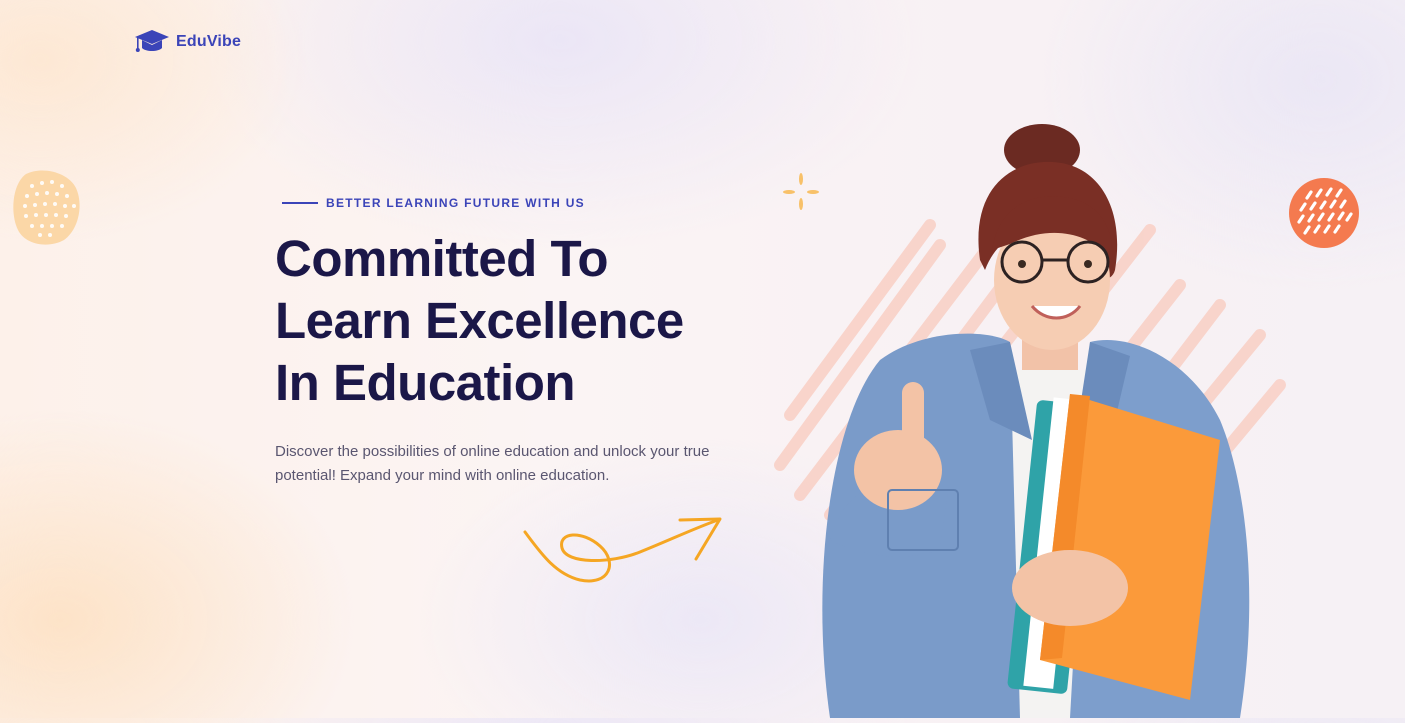  What do you see at coordinates (479, 320) in the screenshot?
I see `headline-line-2: Learn Excellence` at bounding box center [479, 320].